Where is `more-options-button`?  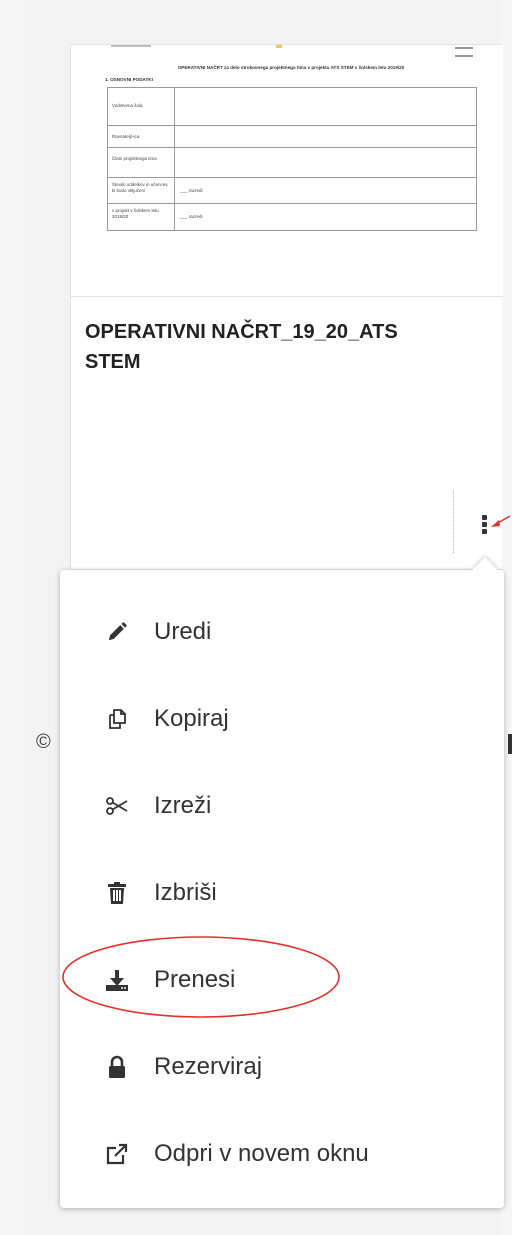 more-options-button is located at coordinates (473, 522).